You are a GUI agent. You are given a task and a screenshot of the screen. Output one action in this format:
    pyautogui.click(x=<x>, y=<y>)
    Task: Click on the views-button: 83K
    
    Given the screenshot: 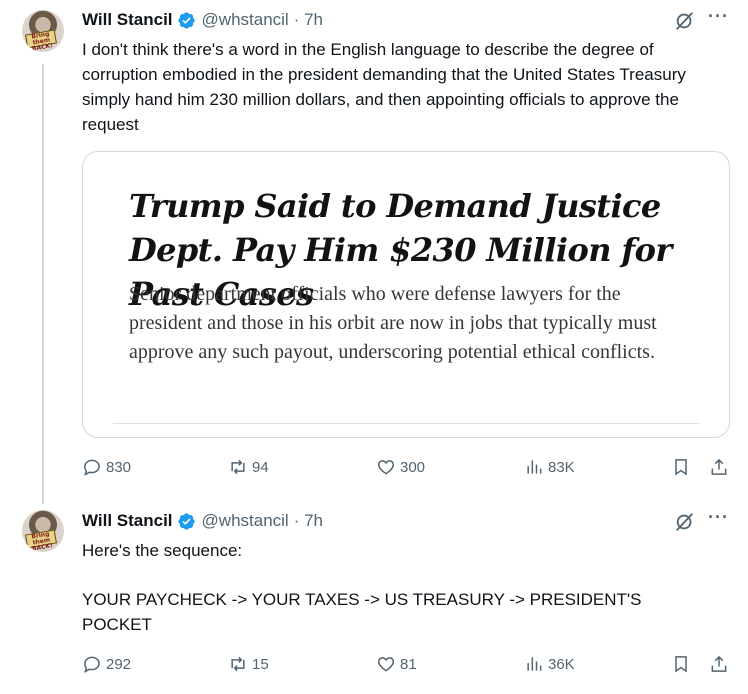 What is the action you would take?
    pyautogui.click(x=549, y=467)
    